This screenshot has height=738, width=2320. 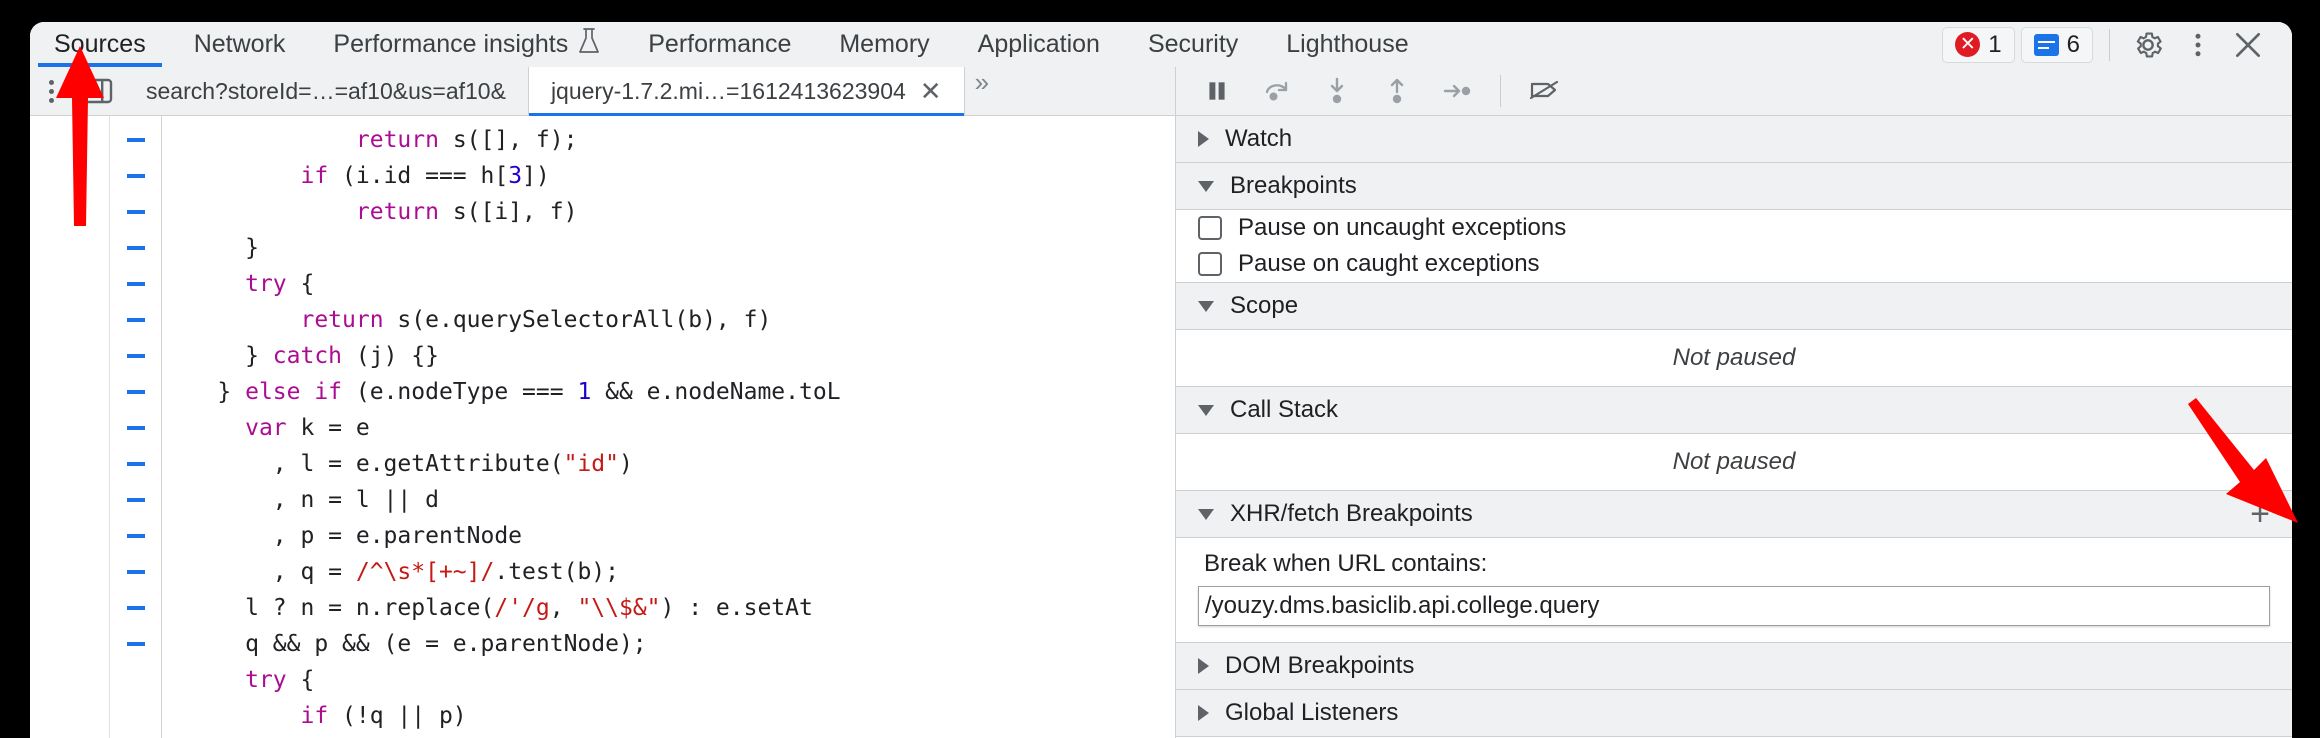 I want to click on add-xhr-breakpoint-button: +, so click(x=2260, y=514).